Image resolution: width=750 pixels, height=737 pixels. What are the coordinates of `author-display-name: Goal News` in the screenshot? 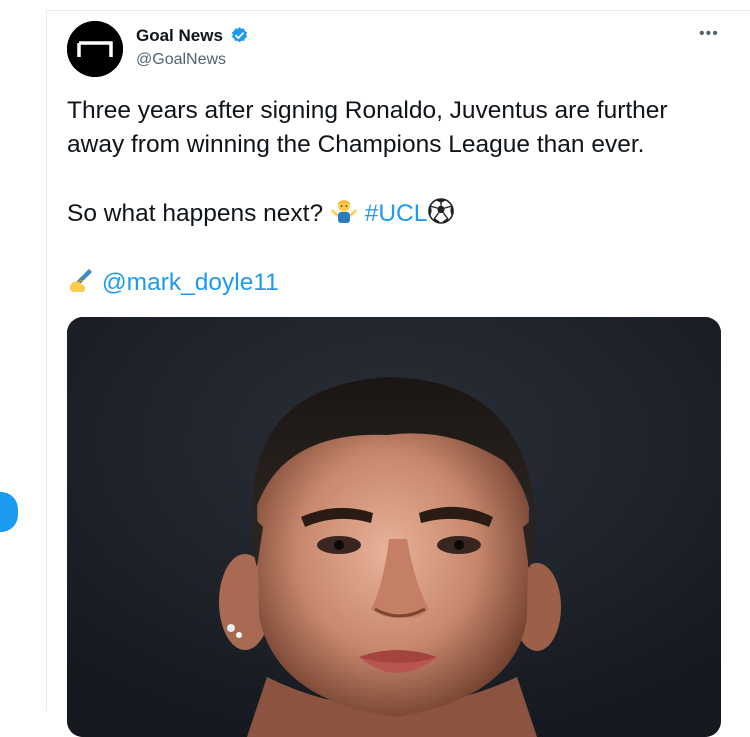 It's located at (179, 36).